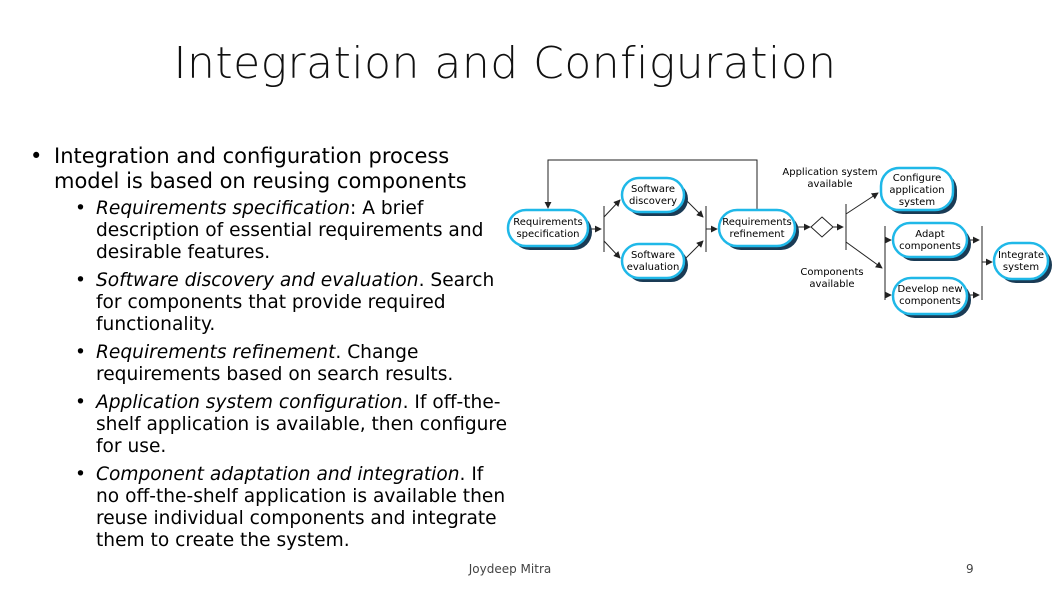 This screenshot has width=1054, height=590. I want to click on guard-label: Components, so click(831, 272).